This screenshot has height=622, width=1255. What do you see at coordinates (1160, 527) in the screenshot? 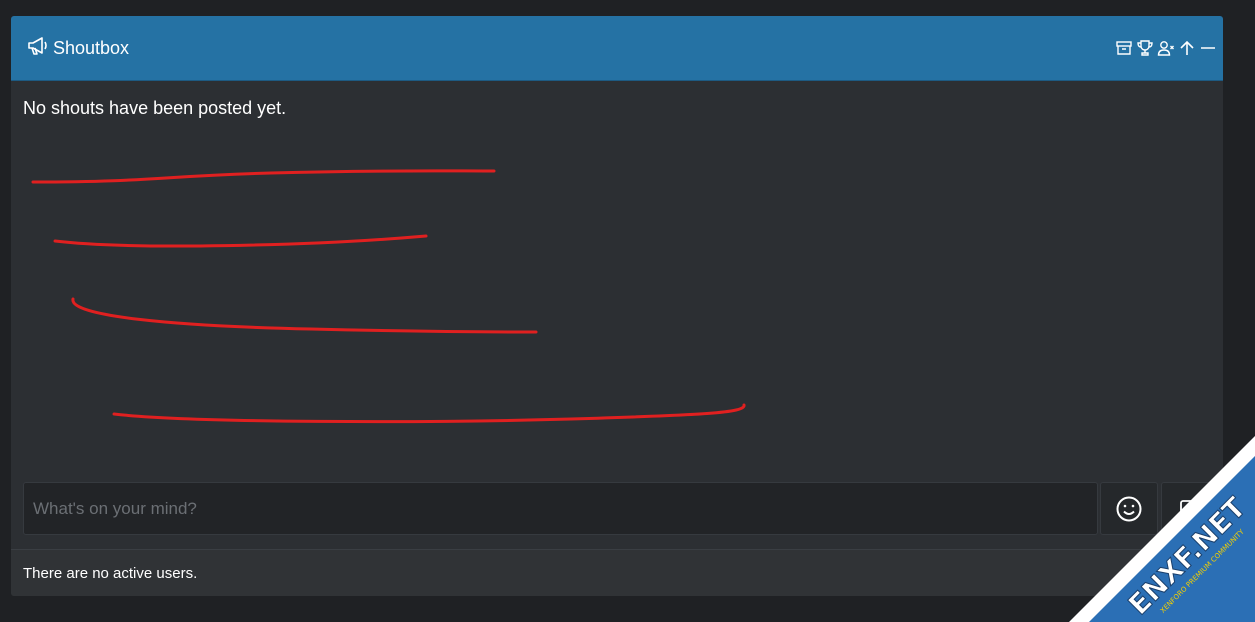
I see `watermark-logo: ENXF.NET XENFORO PREMIUM COMMUNITY` at bounding box center [1160, 527].